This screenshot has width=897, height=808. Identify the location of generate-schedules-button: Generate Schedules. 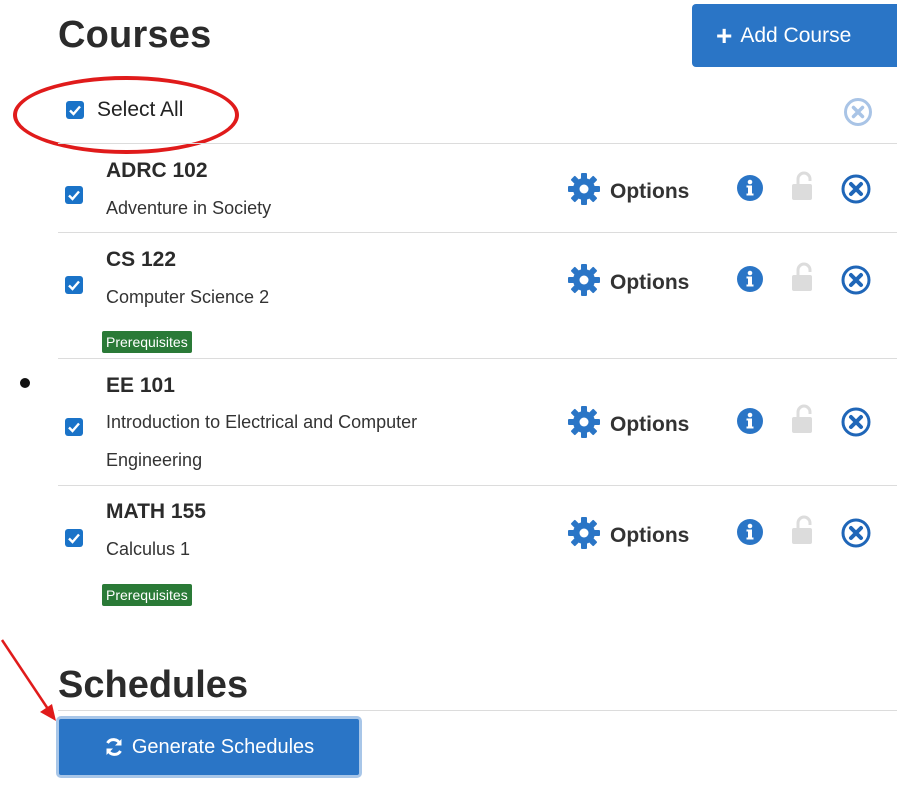
(209, 747).